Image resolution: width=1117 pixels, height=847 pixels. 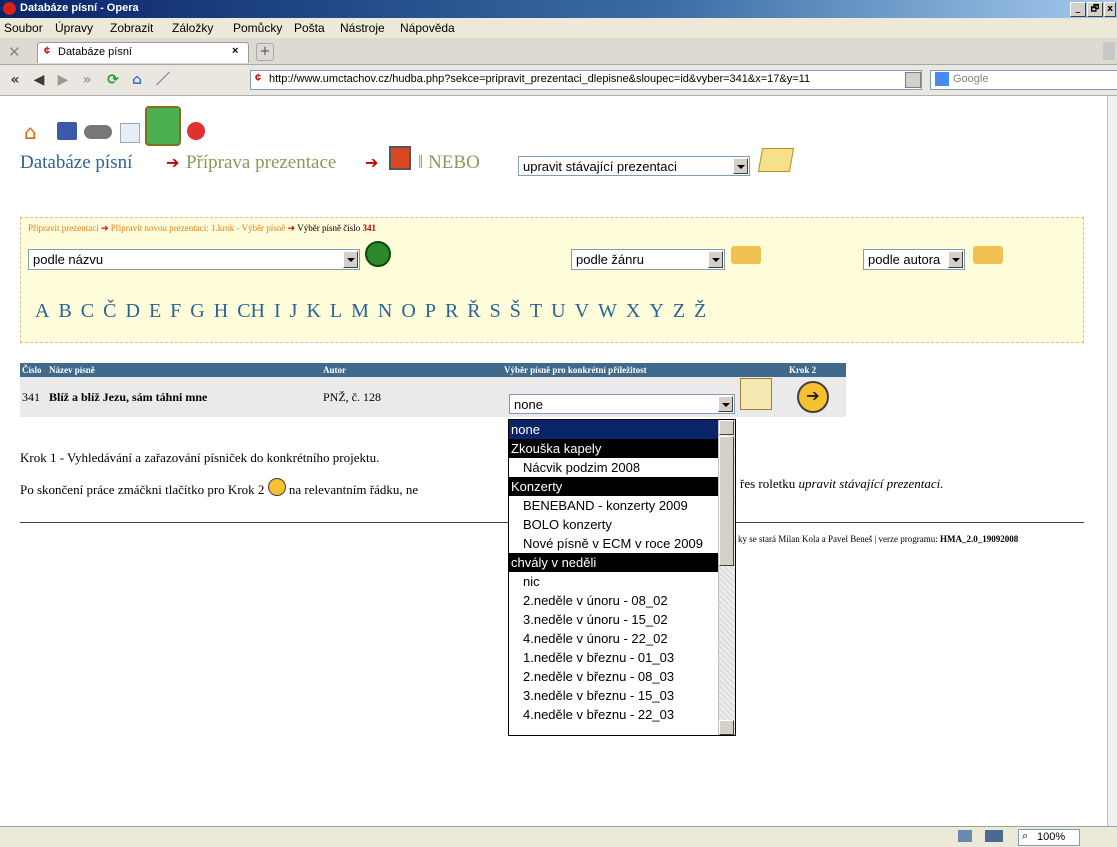 What do you see at coordinates (98, 132) in the screenshot?
I see `tools-settings-icon` at bounding box center [98, 132].